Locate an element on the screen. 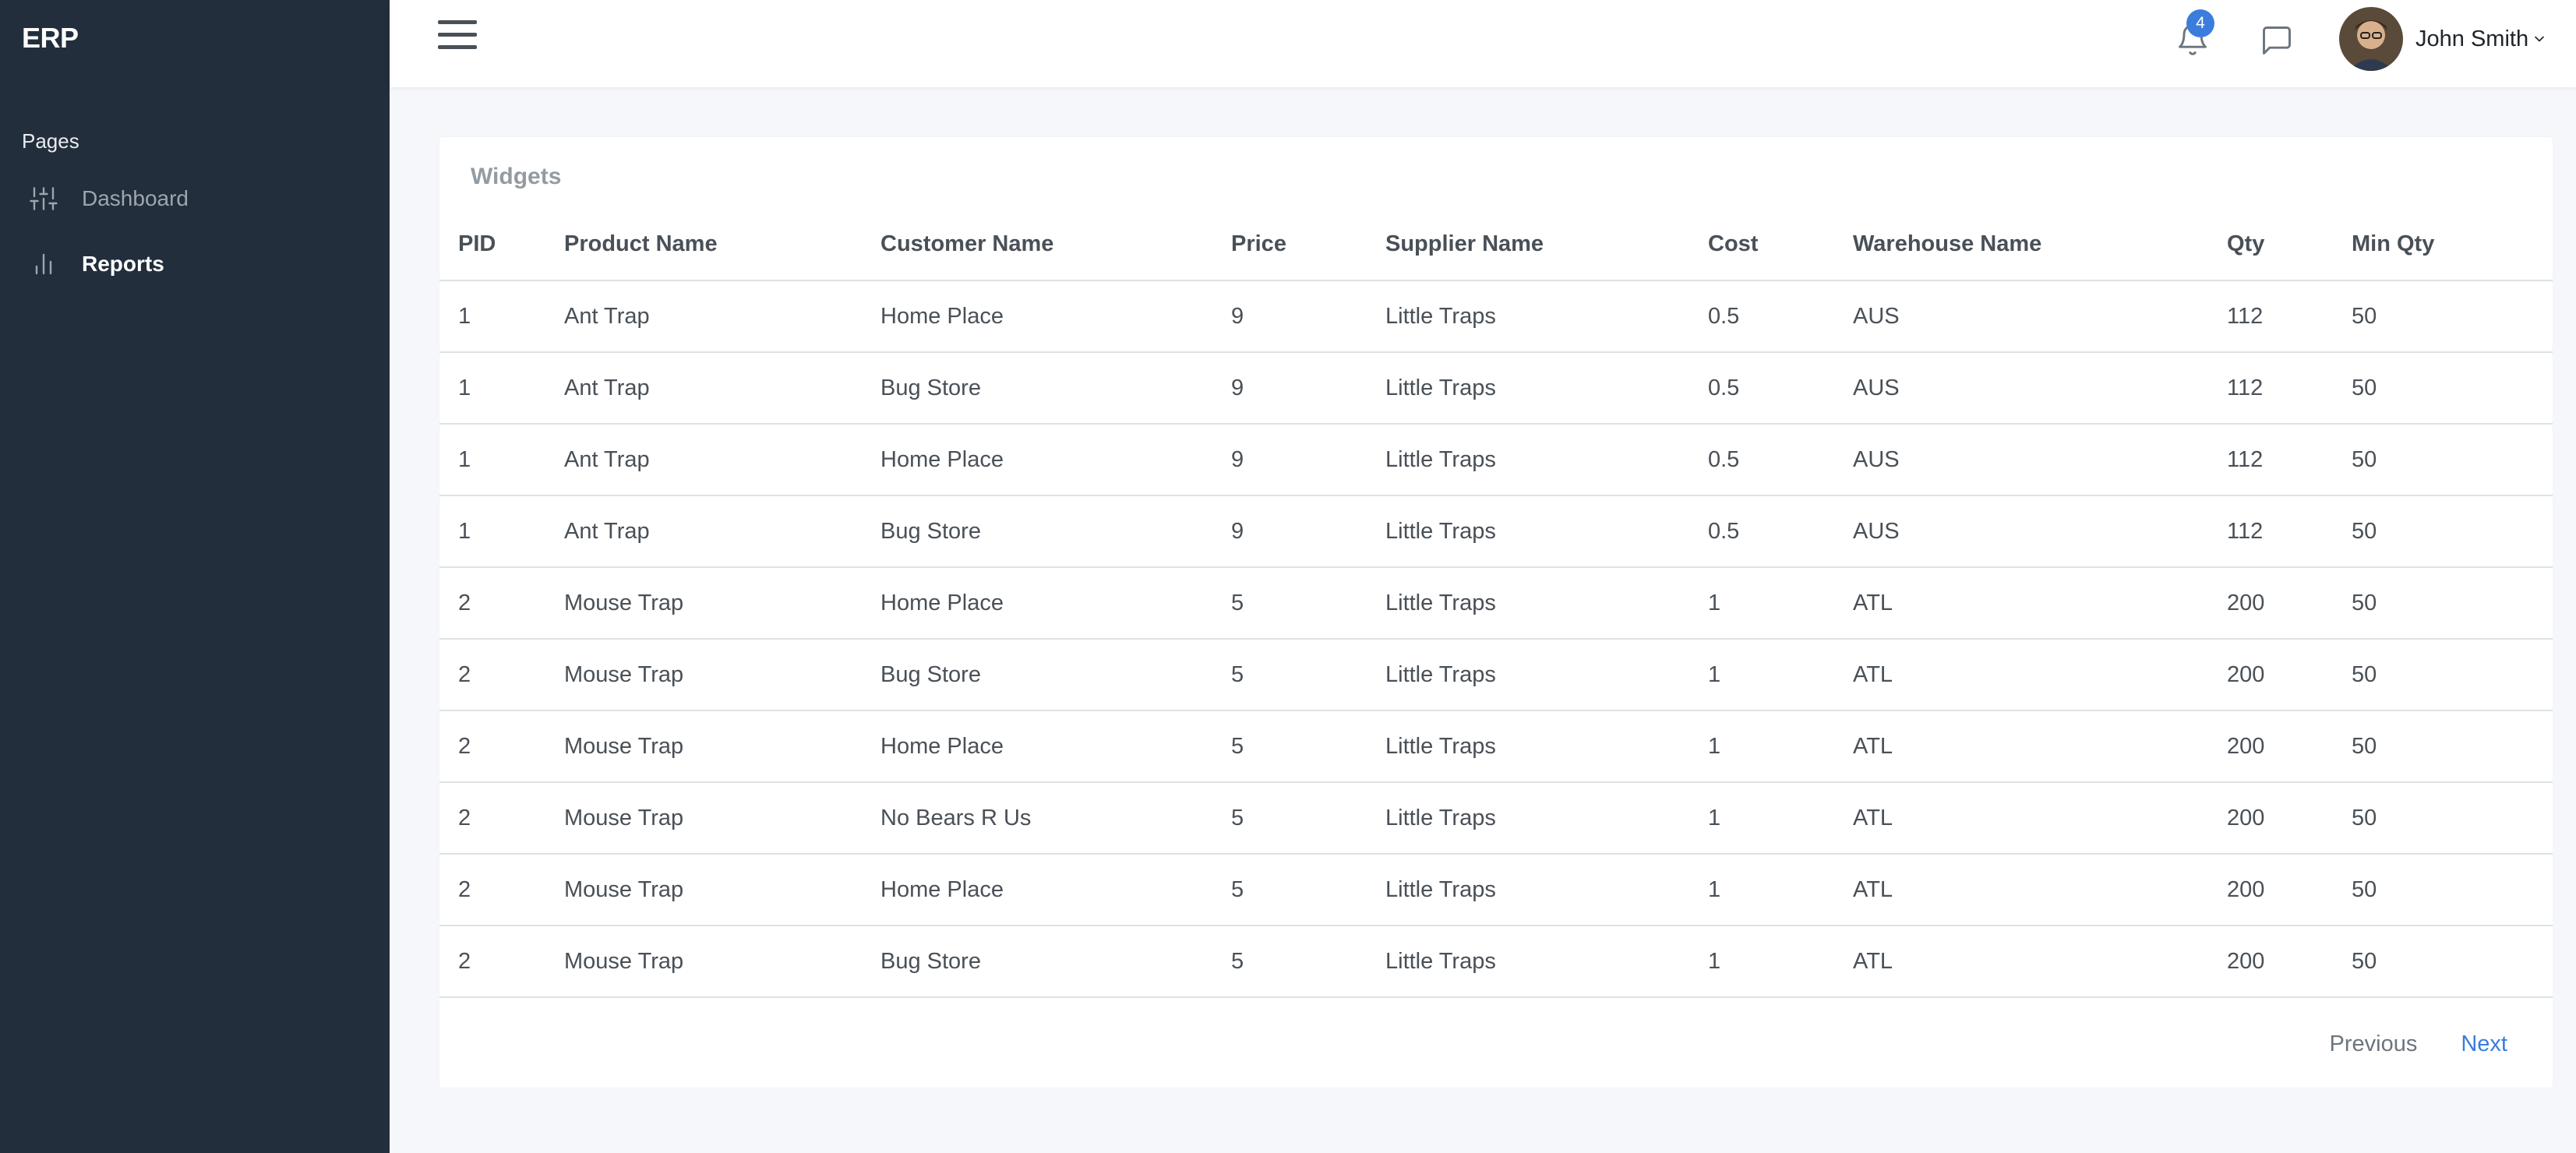 The width and height of the screenshot is (2576, 1153). sidebar-item-reports: Reports is located at coordinates (195, 264).